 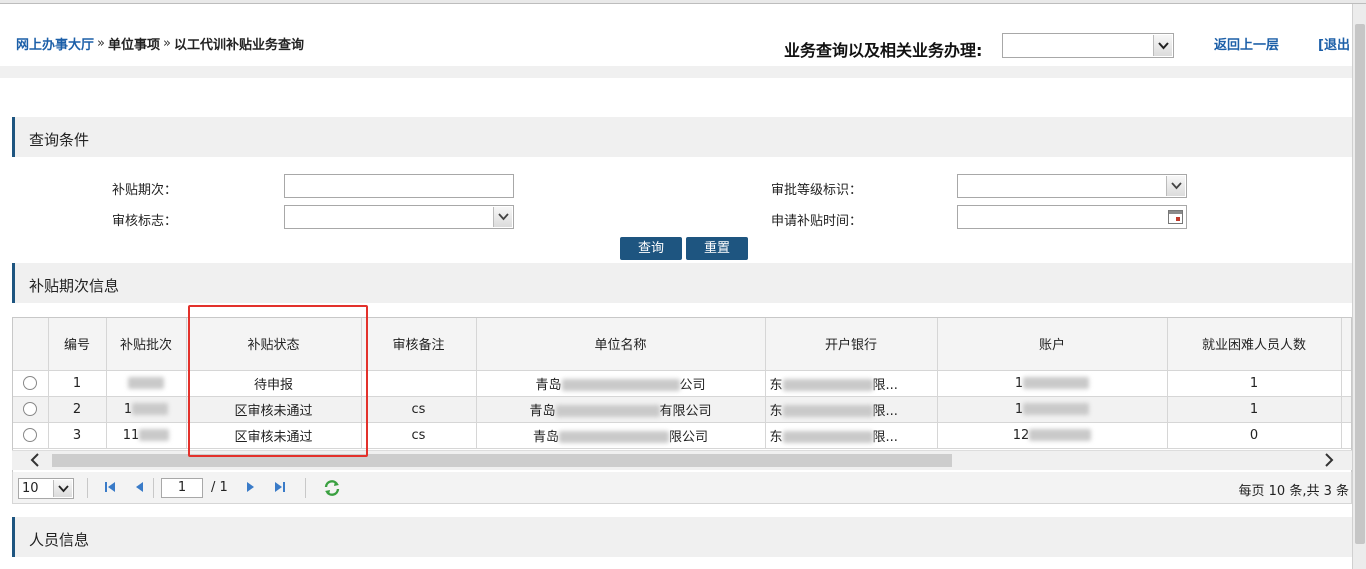 What do you see at coordinates (145, 190) in the screenshot?
I see `period-label: 补贴期次：` at bounding box center [145, 190].